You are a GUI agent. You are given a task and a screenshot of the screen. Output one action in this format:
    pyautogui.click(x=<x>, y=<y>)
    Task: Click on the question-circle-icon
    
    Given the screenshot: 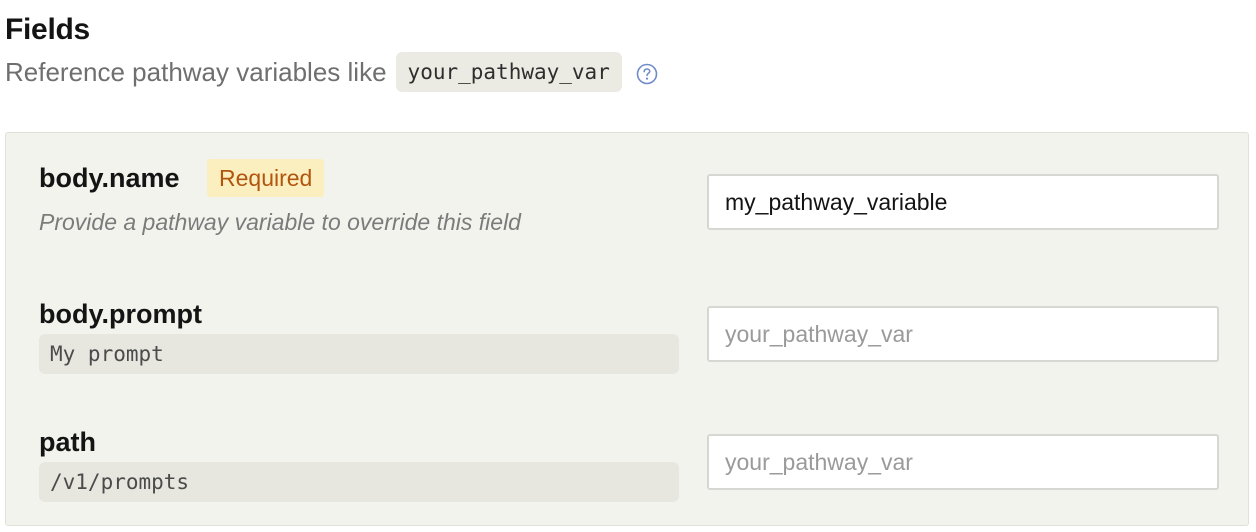 What is the action you would take?
    pyautogui.click(x=647, y=73)
    